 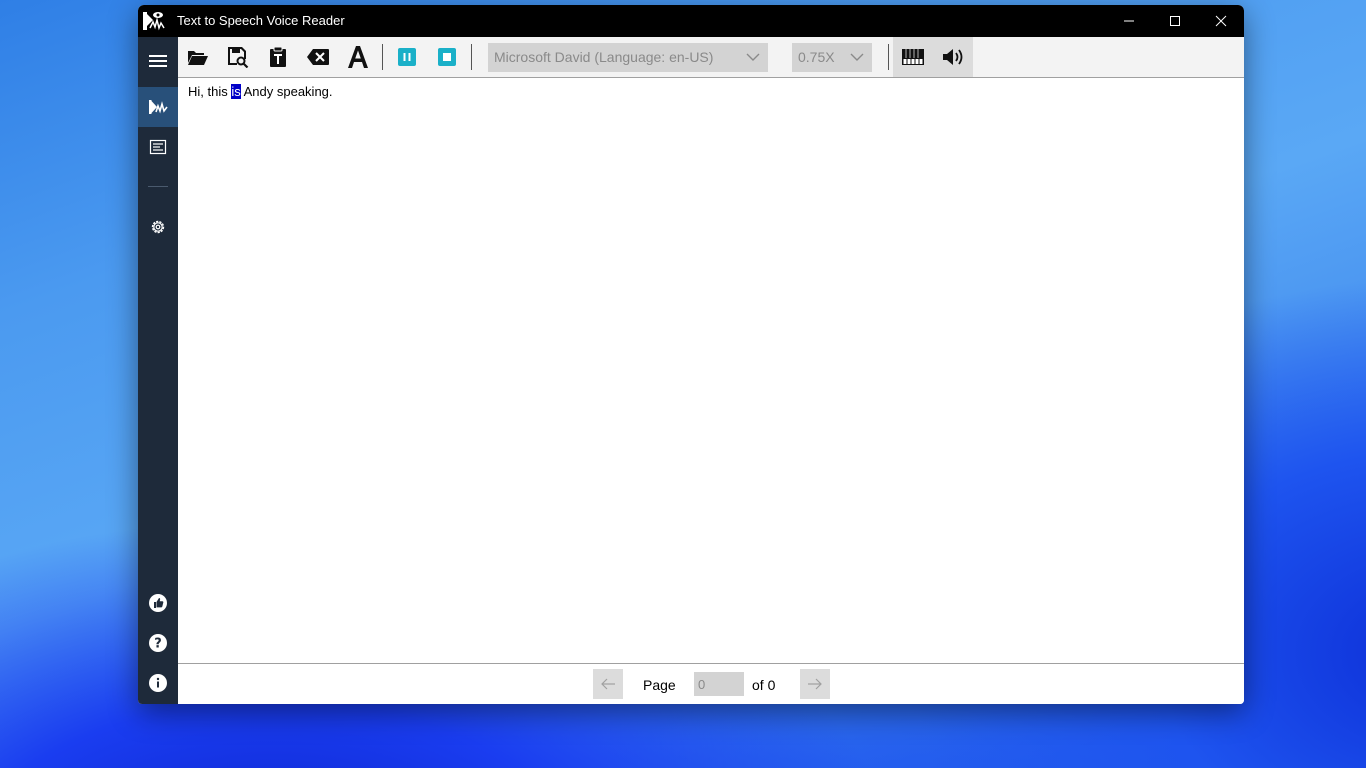 I want to click on volume-icon, so click(x=953, y=57).